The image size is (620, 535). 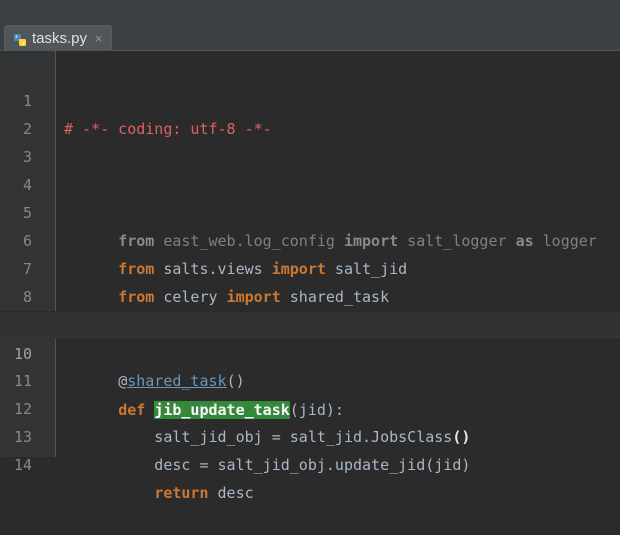 I want to click on editor-tab-bar: tasks.py ×, so click(x=310, y=37).